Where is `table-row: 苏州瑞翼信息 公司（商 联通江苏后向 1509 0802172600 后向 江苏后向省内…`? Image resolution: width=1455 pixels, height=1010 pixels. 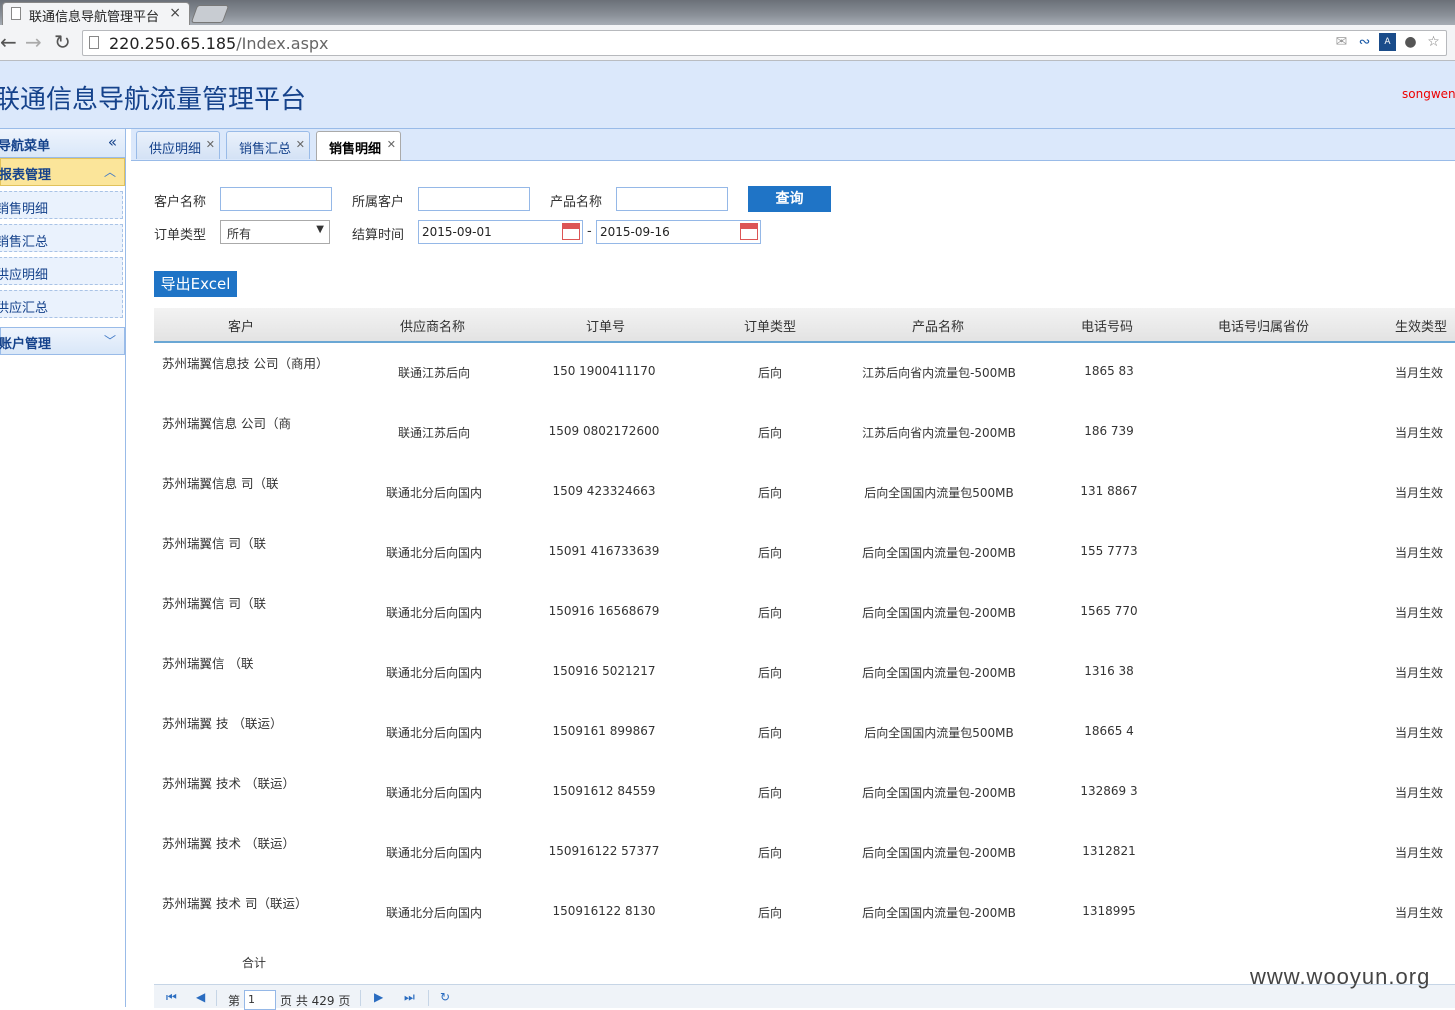 table-row: 苏州瑞翼信息 公司（商 联通江苏后向 1509 0802172600 后向 江苏后向省内… is located at coordinates (804, 432).